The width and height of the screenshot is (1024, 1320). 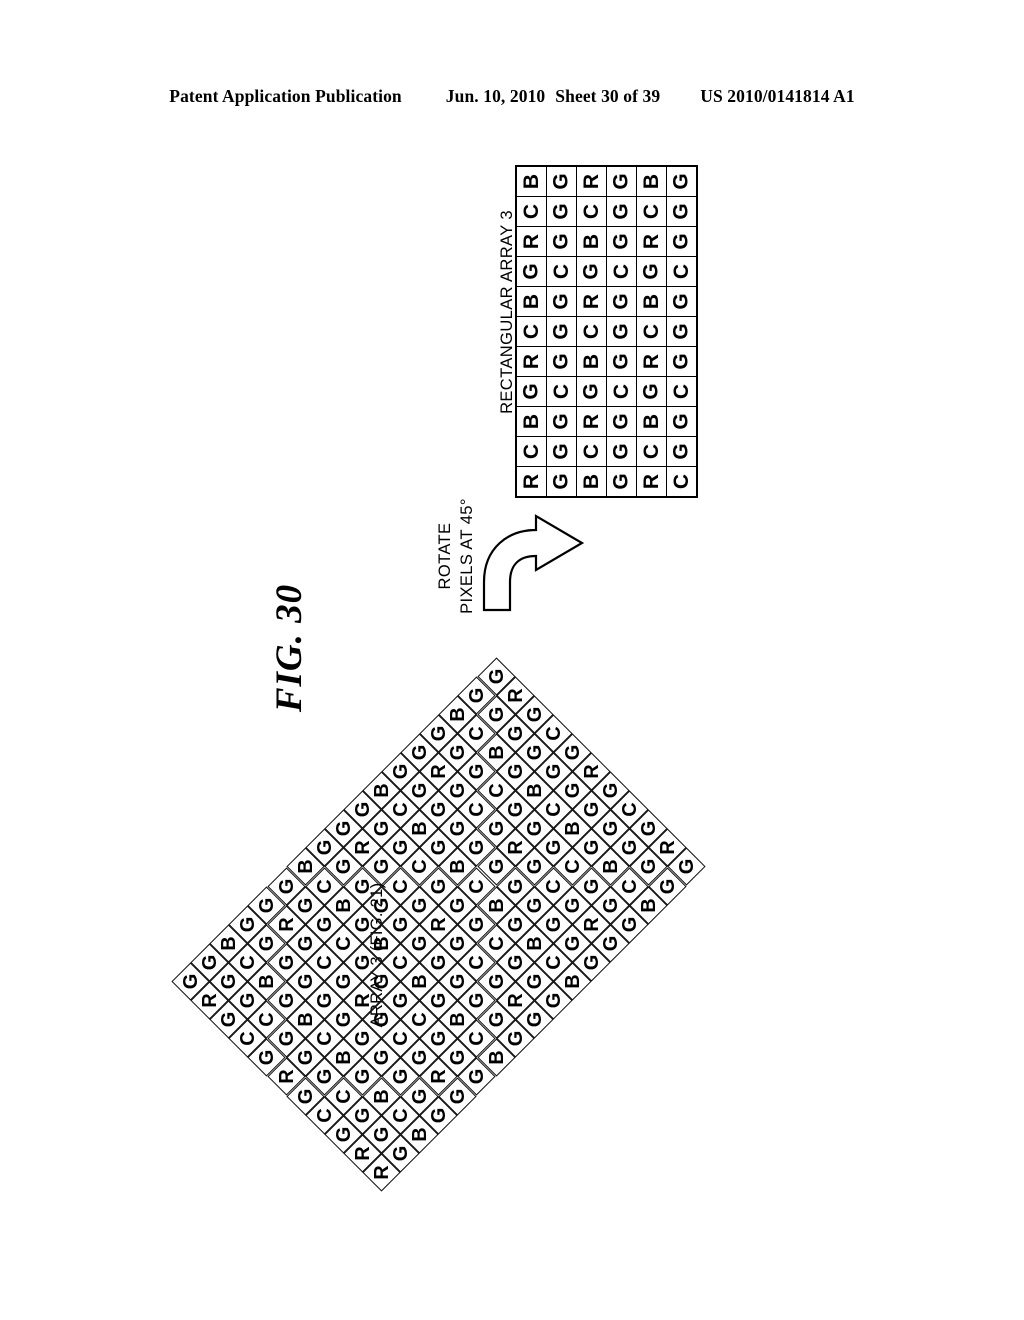 I want to click on rotate-note-line1: ROTATE, so click(x=445, y=556).